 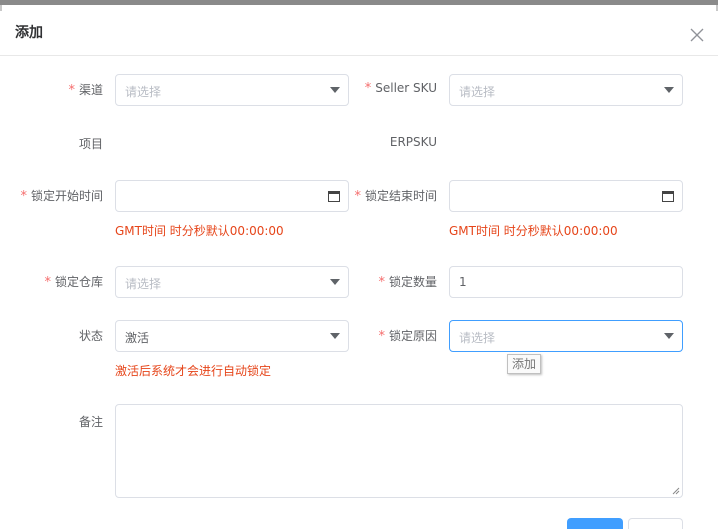 What do you see at coordinates (566, 282) in the screenshot?
I see `lock-quantity-input: 1` at bounding box center [566, 282].